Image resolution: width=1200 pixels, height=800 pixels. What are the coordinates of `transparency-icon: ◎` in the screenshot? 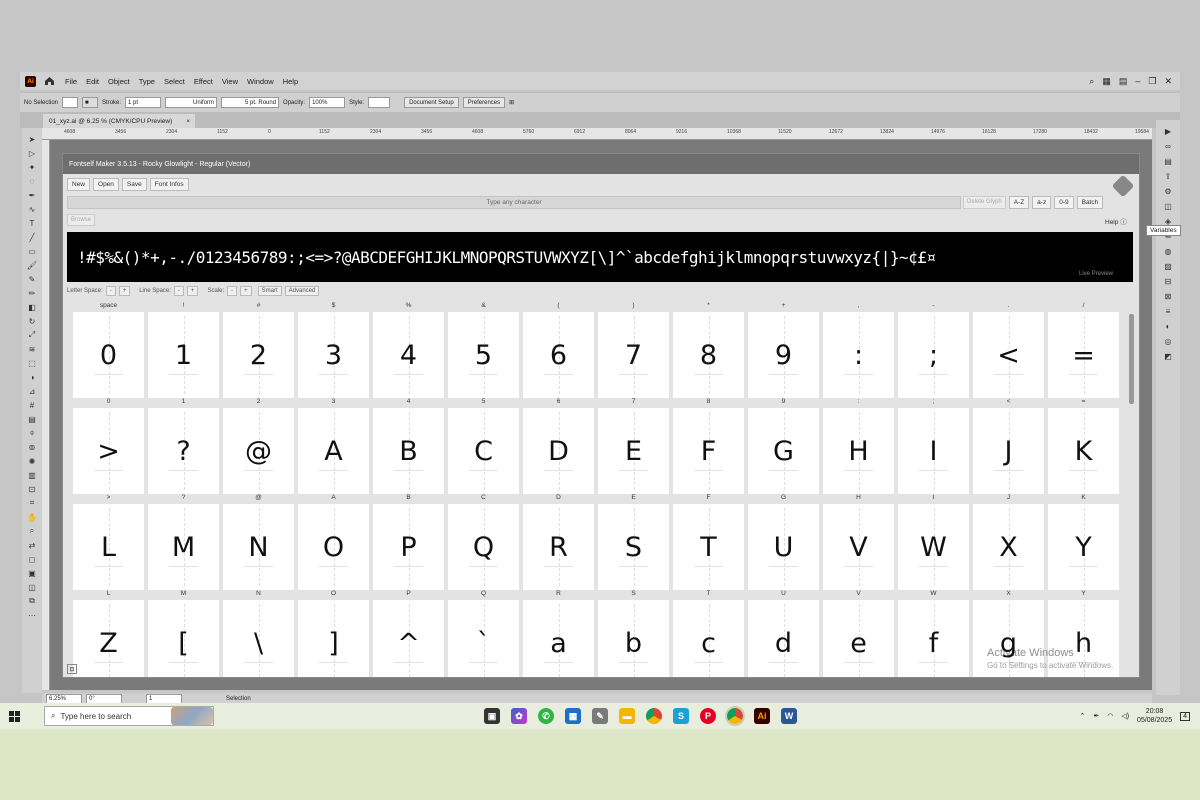 It's located at (1168, 341).